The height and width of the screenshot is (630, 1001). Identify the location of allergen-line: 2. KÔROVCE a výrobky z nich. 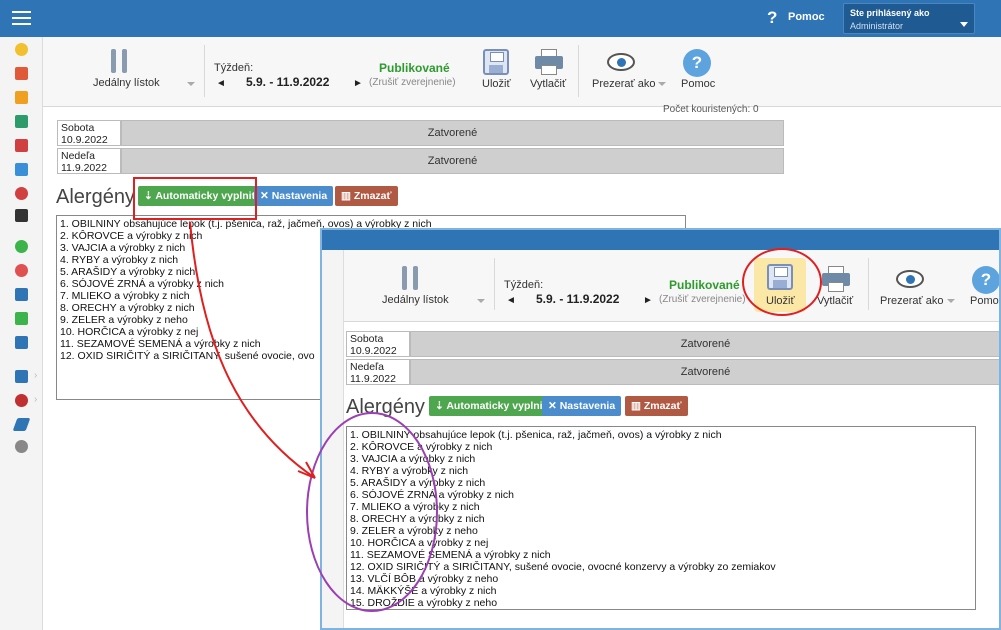
(421, 447).